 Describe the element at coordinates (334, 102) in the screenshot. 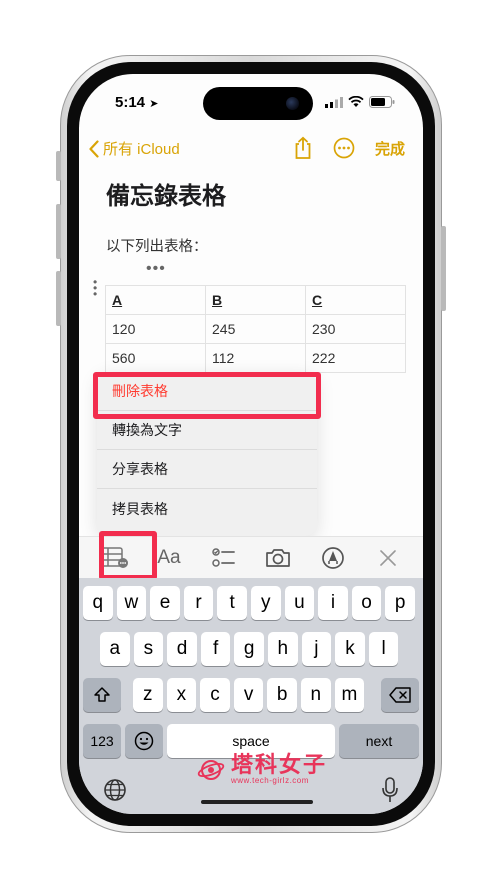

I see `cellular-signal-icon` at that location.